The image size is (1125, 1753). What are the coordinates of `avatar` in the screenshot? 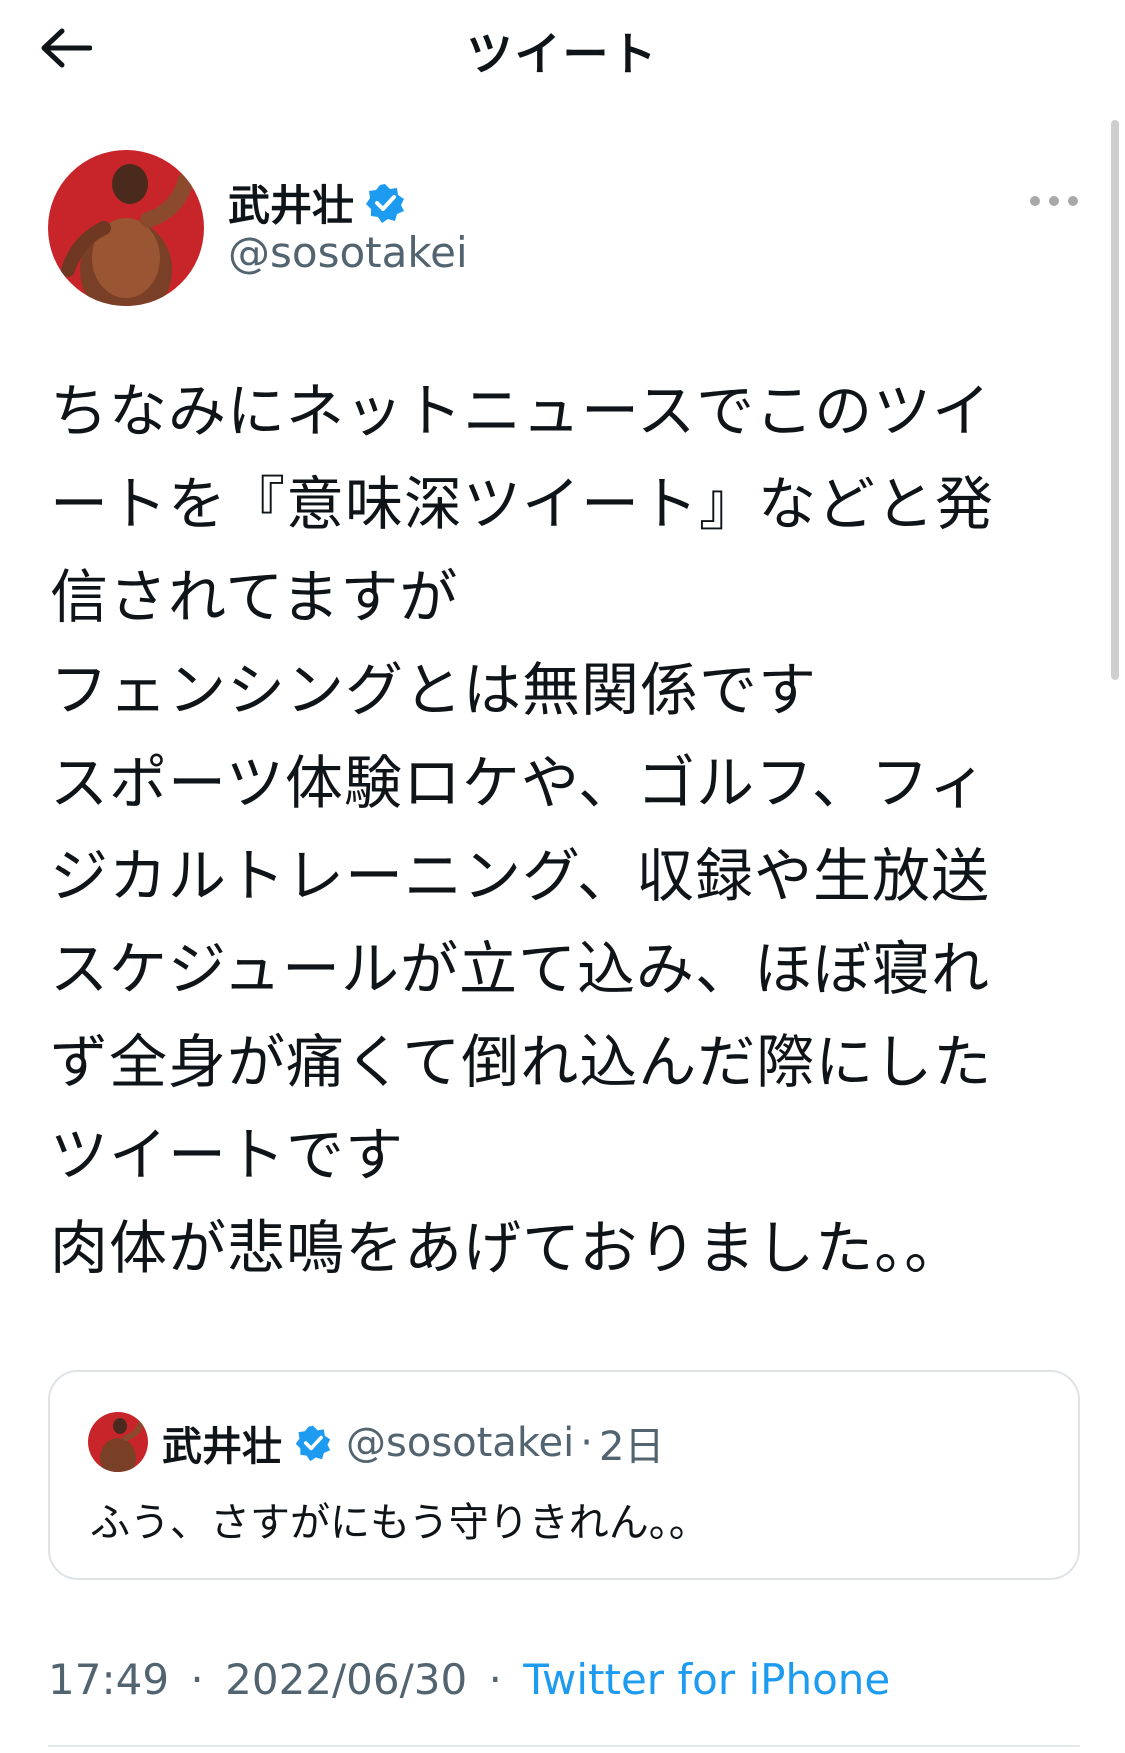 It's located at (126, 228).